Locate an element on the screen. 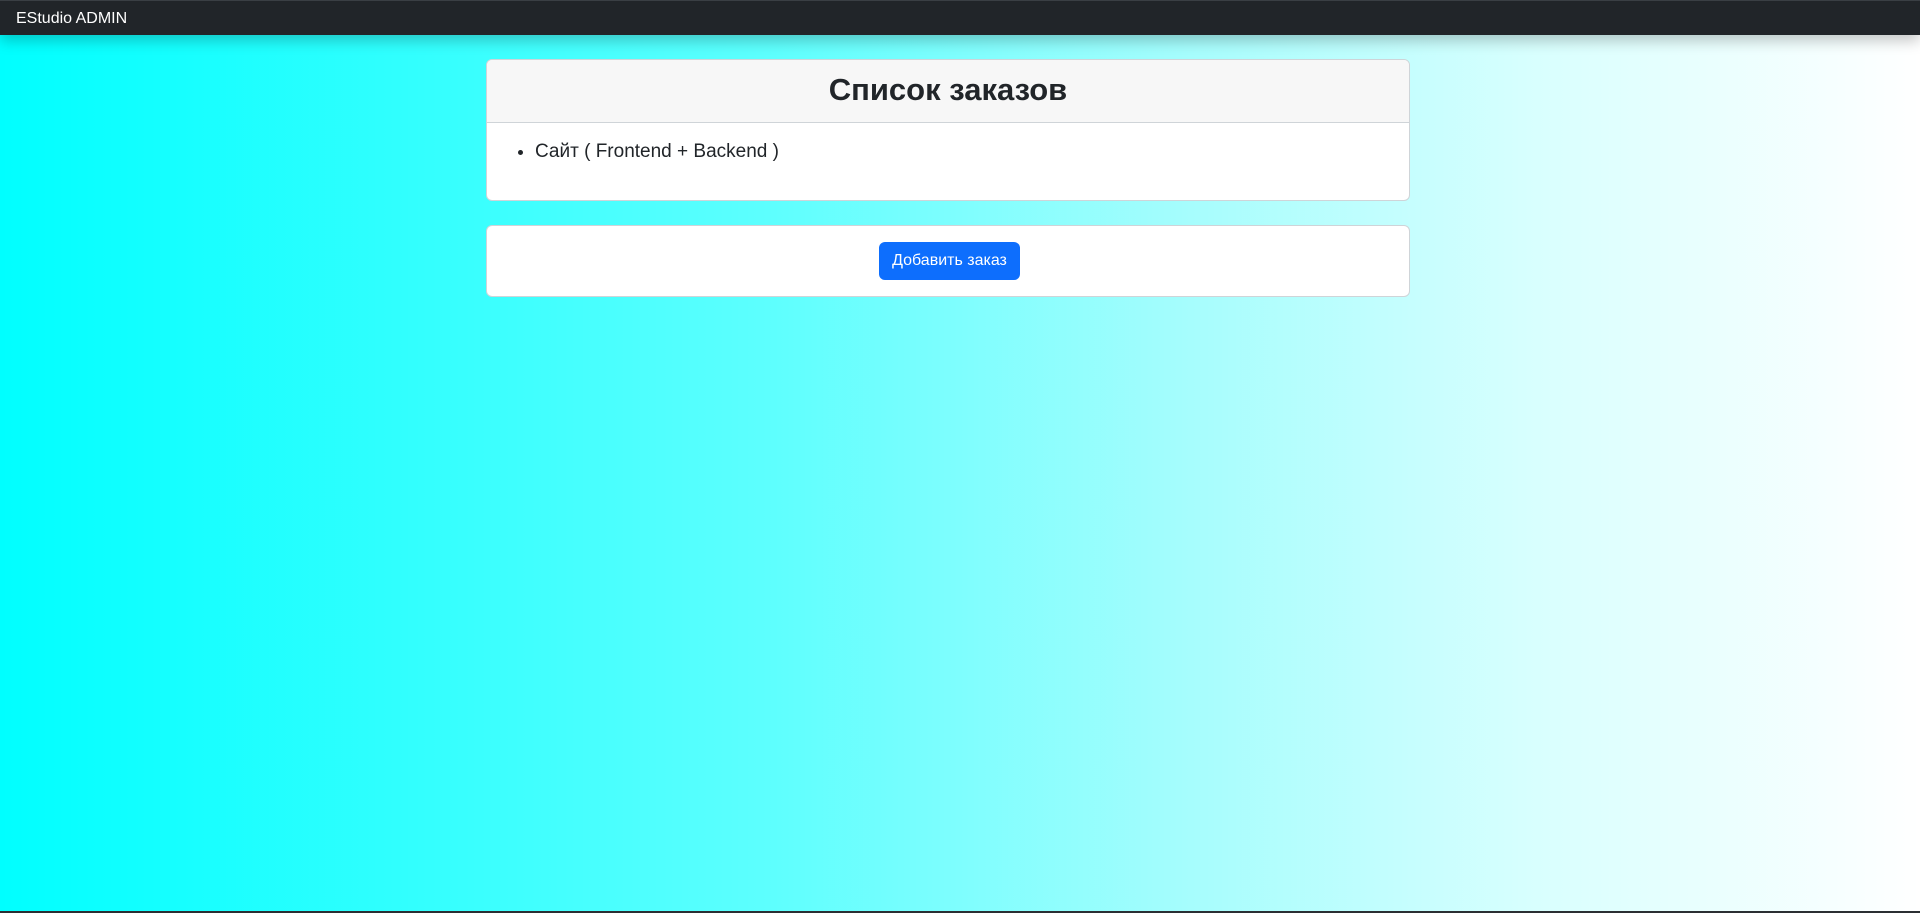  page-title: Список заказов is located at coordinates (948, 89).